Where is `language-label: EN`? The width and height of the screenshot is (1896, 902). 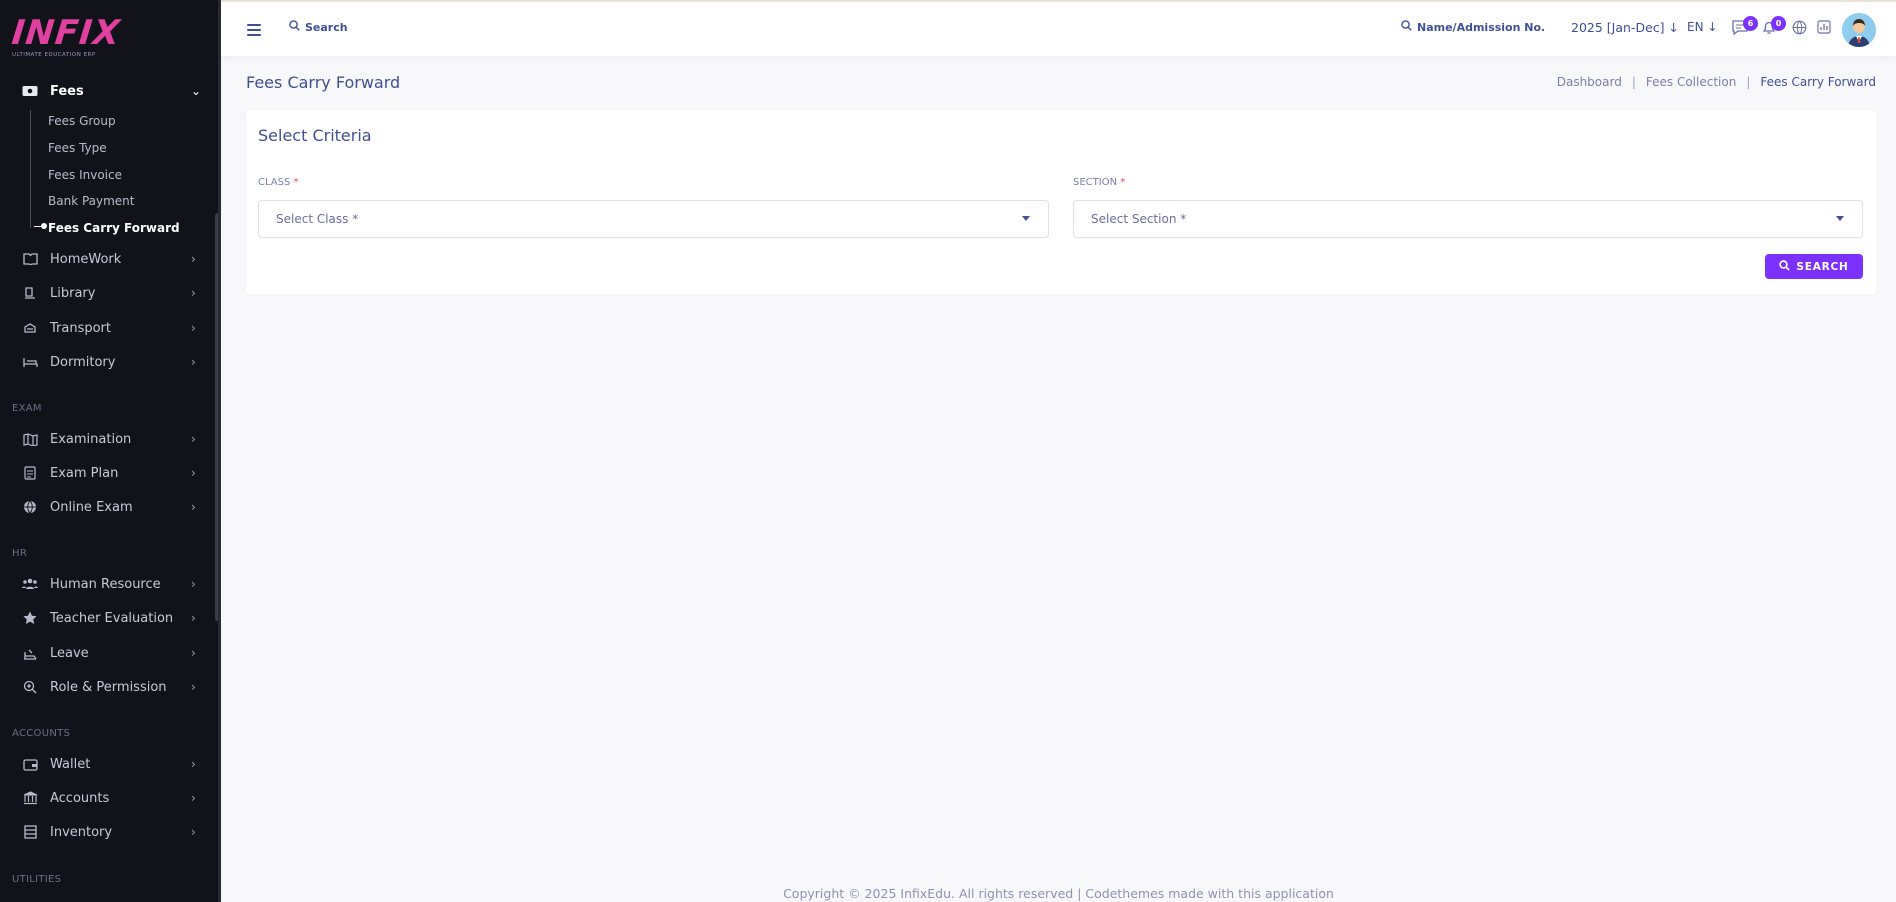 language-label: EN is located at coordinates (1695, 27).